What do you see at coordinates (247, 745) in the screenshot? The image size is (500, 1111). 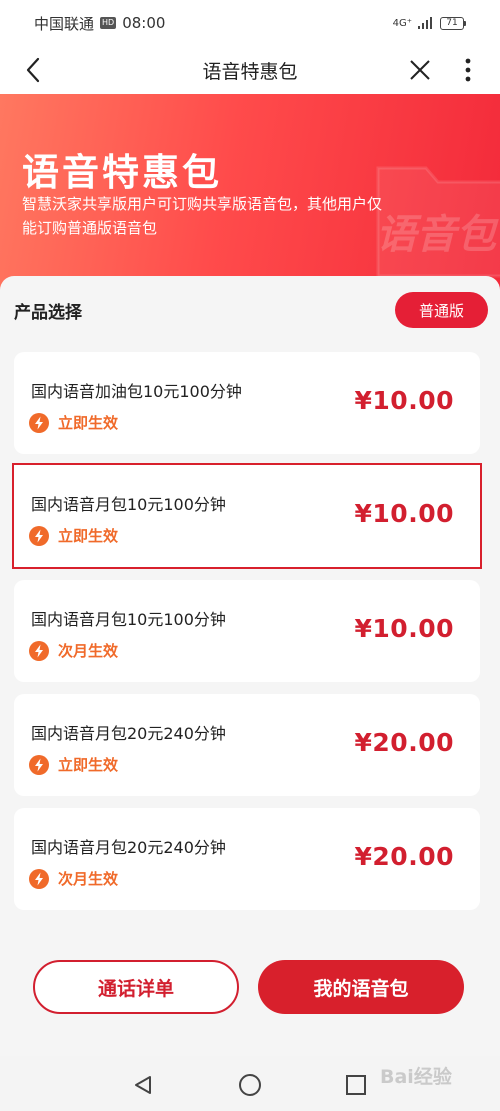 I see `product-card: 国内语音月包20元240分钟 立即生效 ¥20.00` at bounding box center [247, 745].